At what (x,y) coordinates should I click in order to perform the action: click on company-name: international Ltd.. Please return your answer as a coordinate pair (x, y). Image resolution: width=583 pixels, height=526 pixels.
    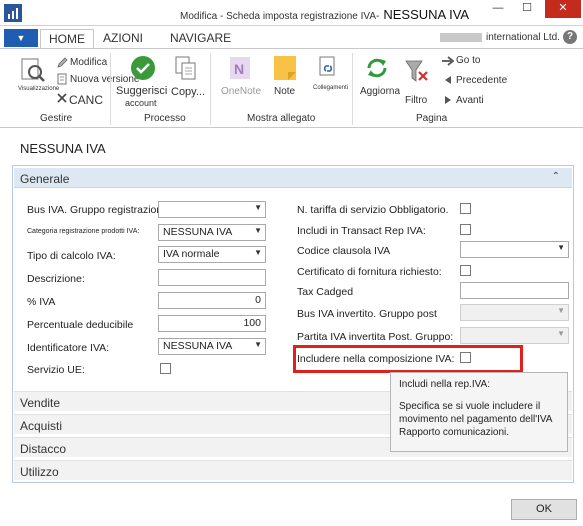
    Looking at the image, I should click on (500, 37).